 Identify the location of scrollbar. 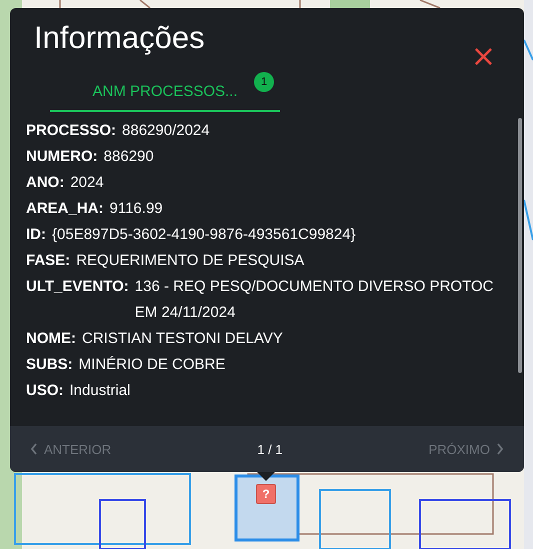
(520, 245).